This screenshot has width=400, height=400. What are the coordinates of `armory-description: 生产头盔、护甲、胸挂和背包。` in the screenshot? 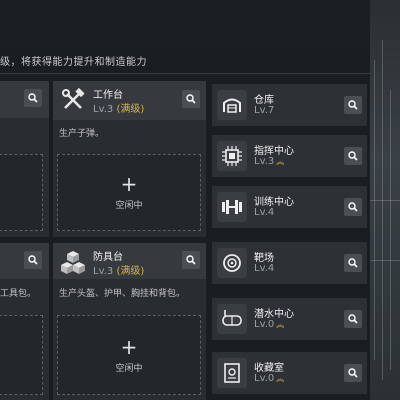 It's located at (122, 294).